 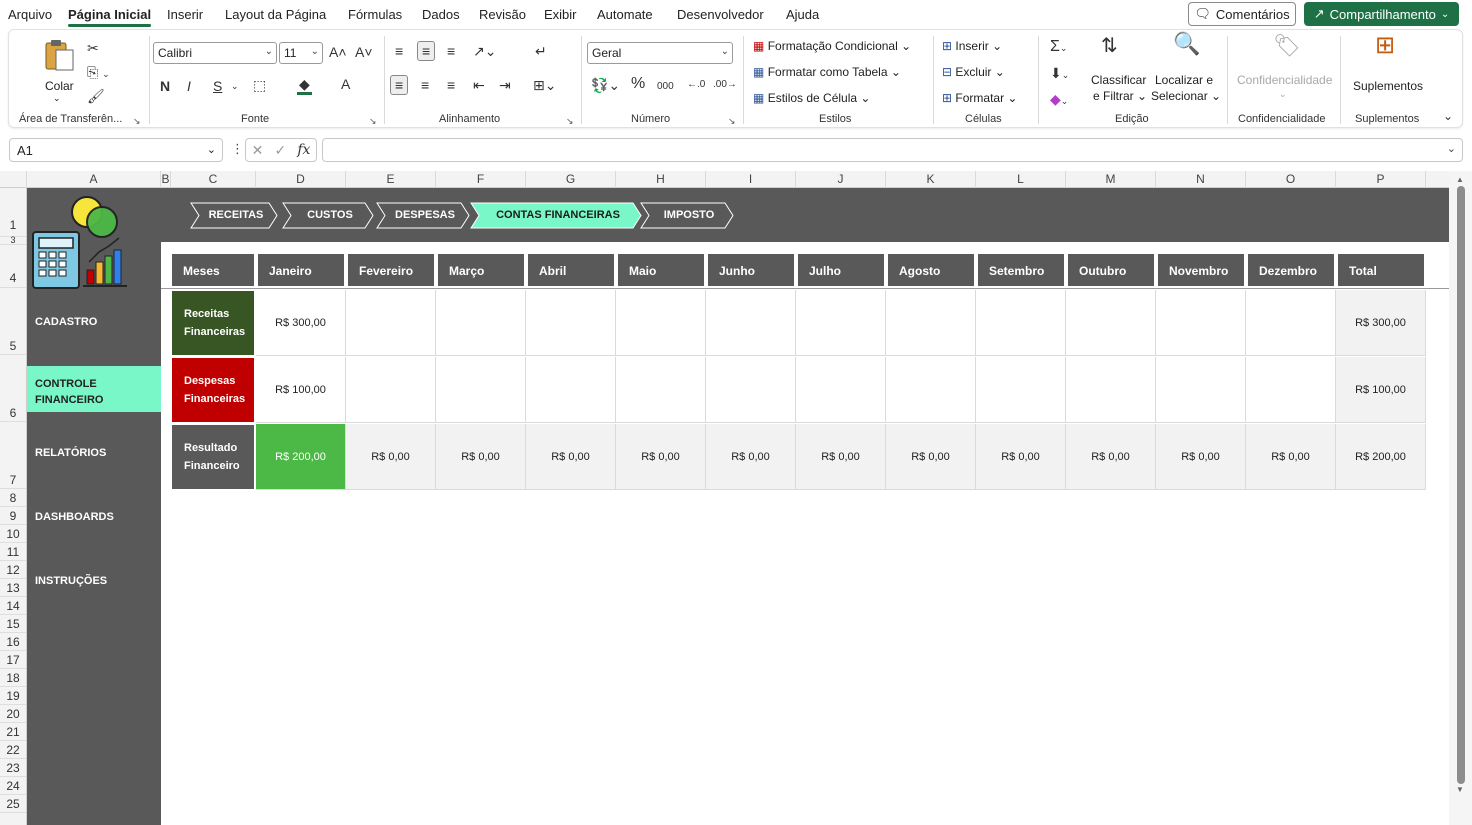 What do you see at coordinates (304, 85) in the screenshot?
I see `fill-color-icon: ◆` at bounding box center [304, 85].